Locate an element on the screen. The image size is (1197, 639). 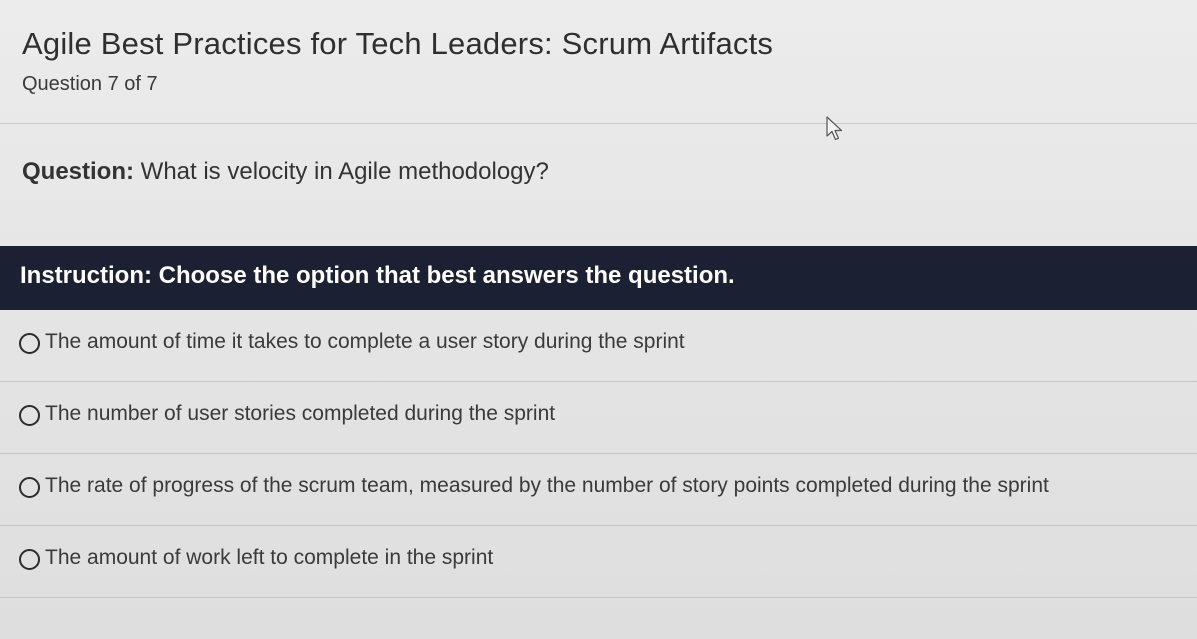
question-label: Question: is located at coordinates (78, 171).